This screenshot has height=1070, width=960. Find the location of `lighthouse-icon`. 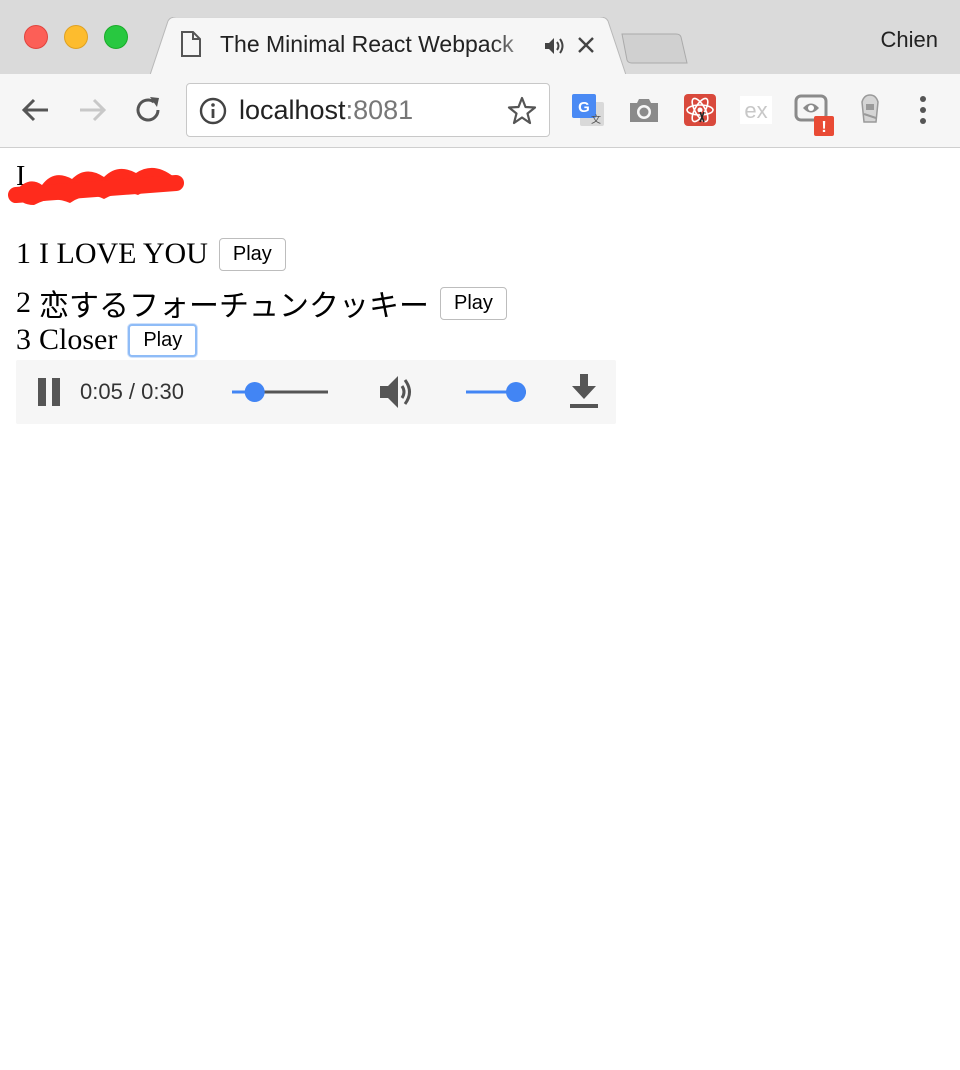

lighthouse-icon is located at coordinates (870, 110).